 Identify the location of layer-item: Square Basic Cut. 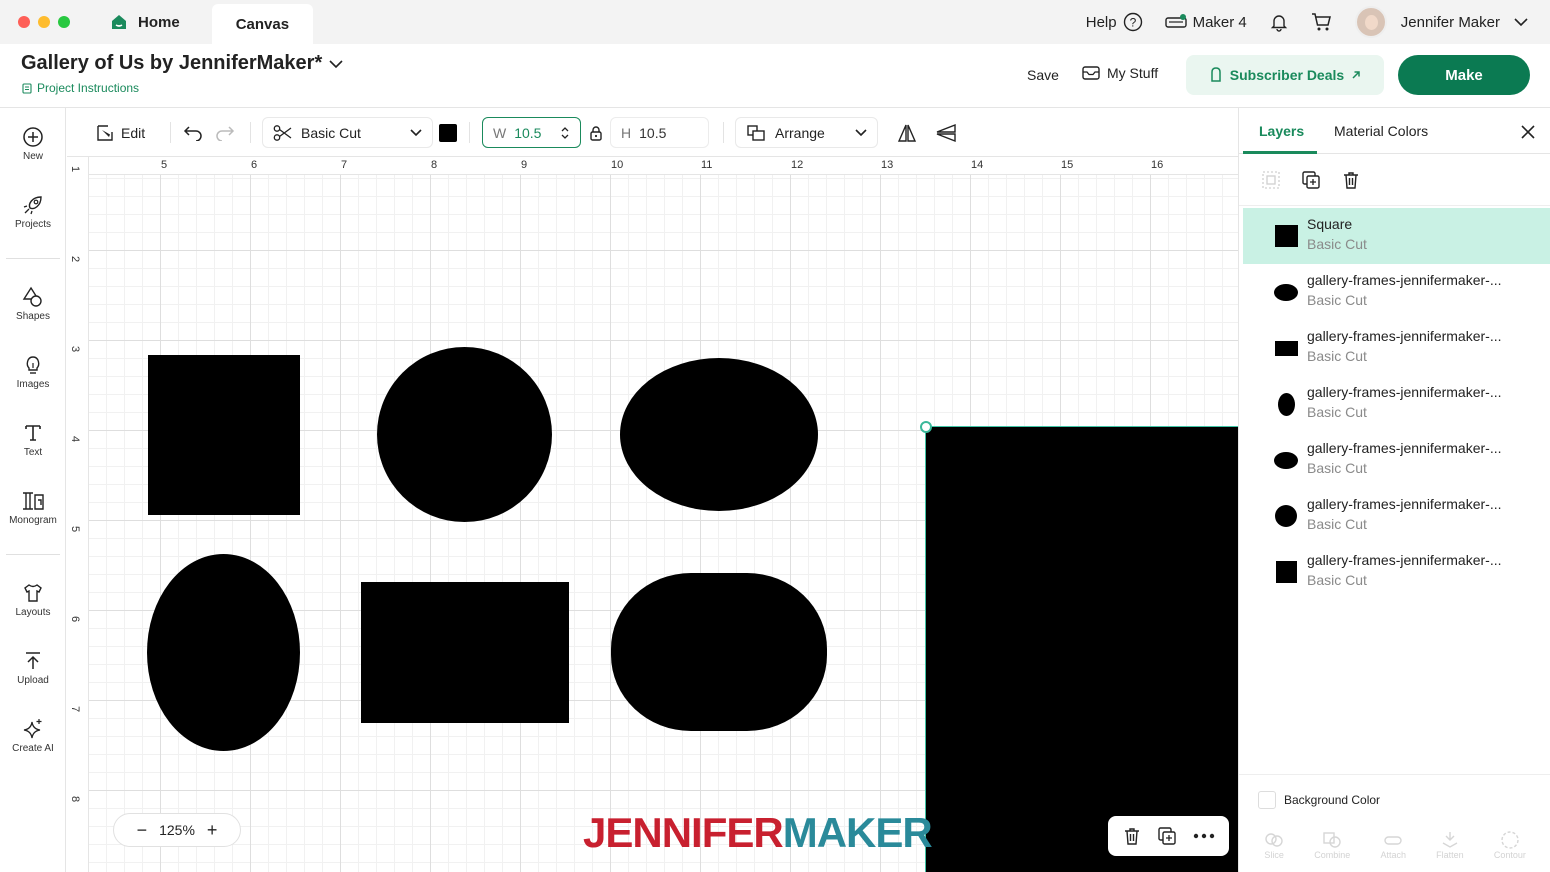
(1396, 236).